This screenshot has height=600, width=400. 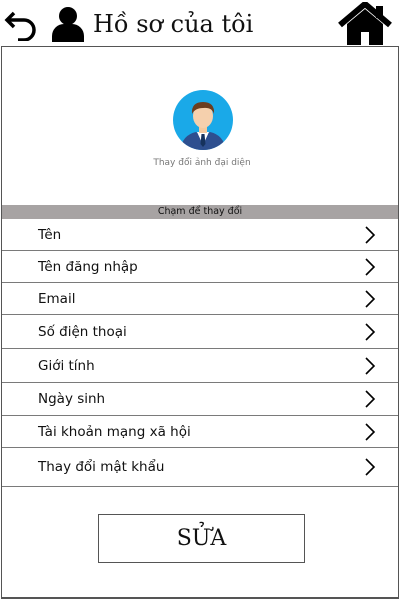 What do you see at coordinates (200, 467) in the screenshot?
I see `menu-item-change-password: Thay đổi mật khẩu` at bounding box center [200, 467].